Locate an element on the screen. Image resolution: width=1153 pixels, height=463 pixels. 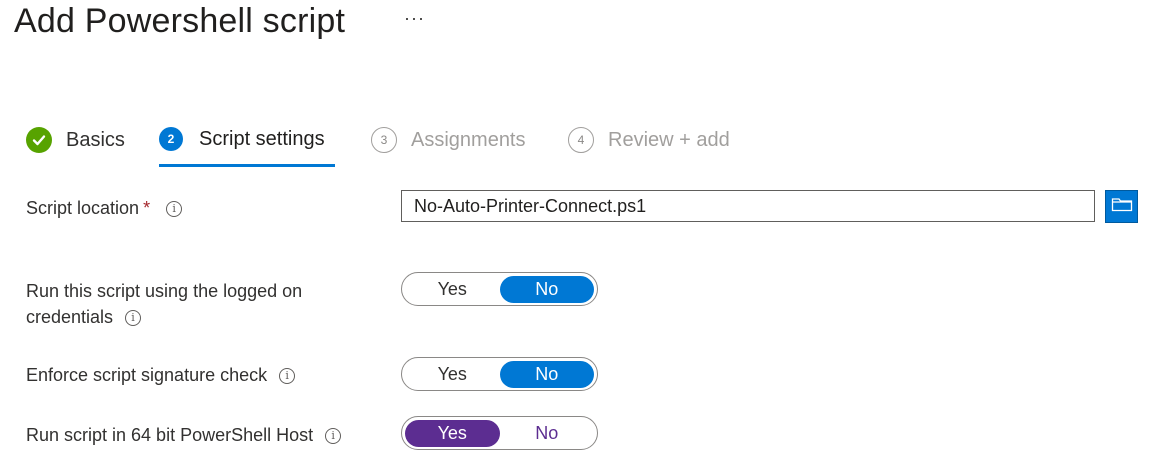
label-line-2: credentials is located at coordinates (70, 317).